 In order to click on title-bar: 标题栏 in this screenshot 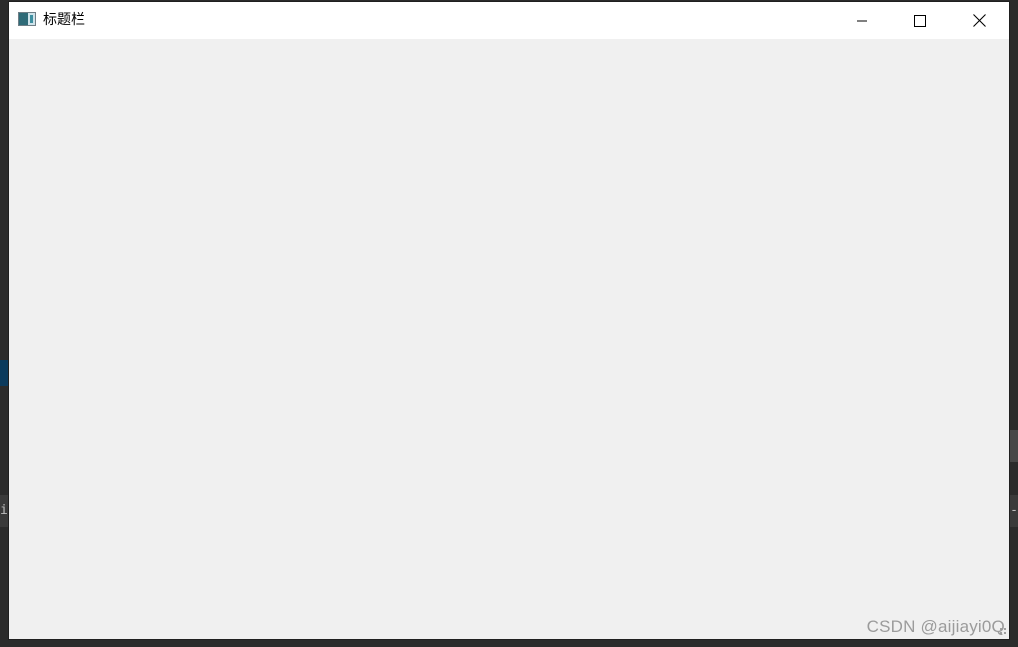, I will do `click(509, 20)`.